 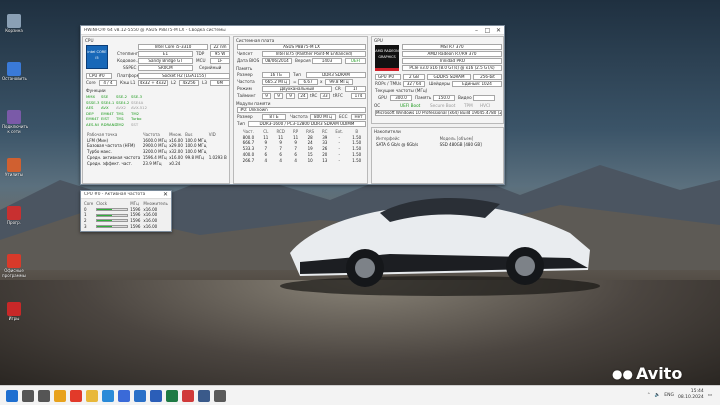 What do you see at coordinates (308, 82) in the screenshot?
I see `mem-mult-value: 6.67` at bounding box center [308, 82].